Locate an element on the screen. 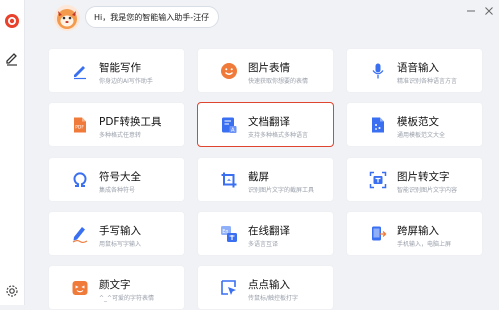  card-subtitle: 精准识别各种语言方言 is located at coordinates (427, 81).